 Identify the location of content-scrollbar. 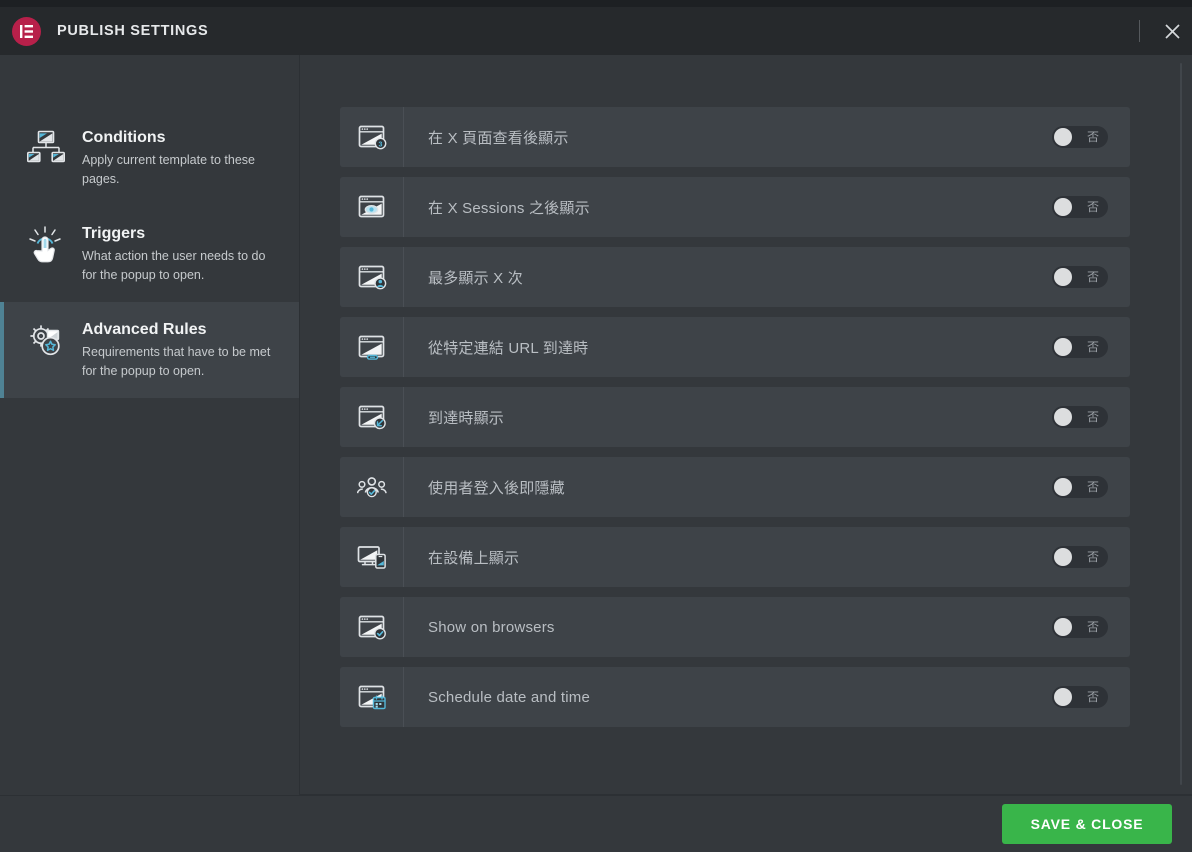
(1181, 424).